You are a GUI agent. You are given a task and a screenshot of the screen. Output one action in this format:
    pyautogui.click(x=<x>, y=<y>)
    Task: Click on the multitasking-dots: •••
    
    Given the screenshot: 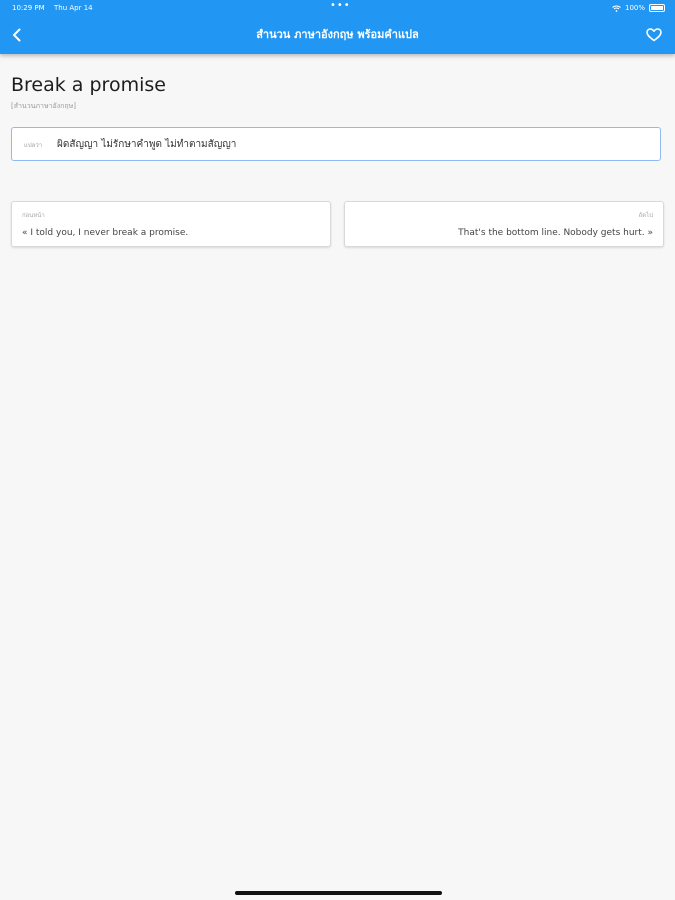 What is the action you would take?
    pyautogui.click(x=340, y=7)
    